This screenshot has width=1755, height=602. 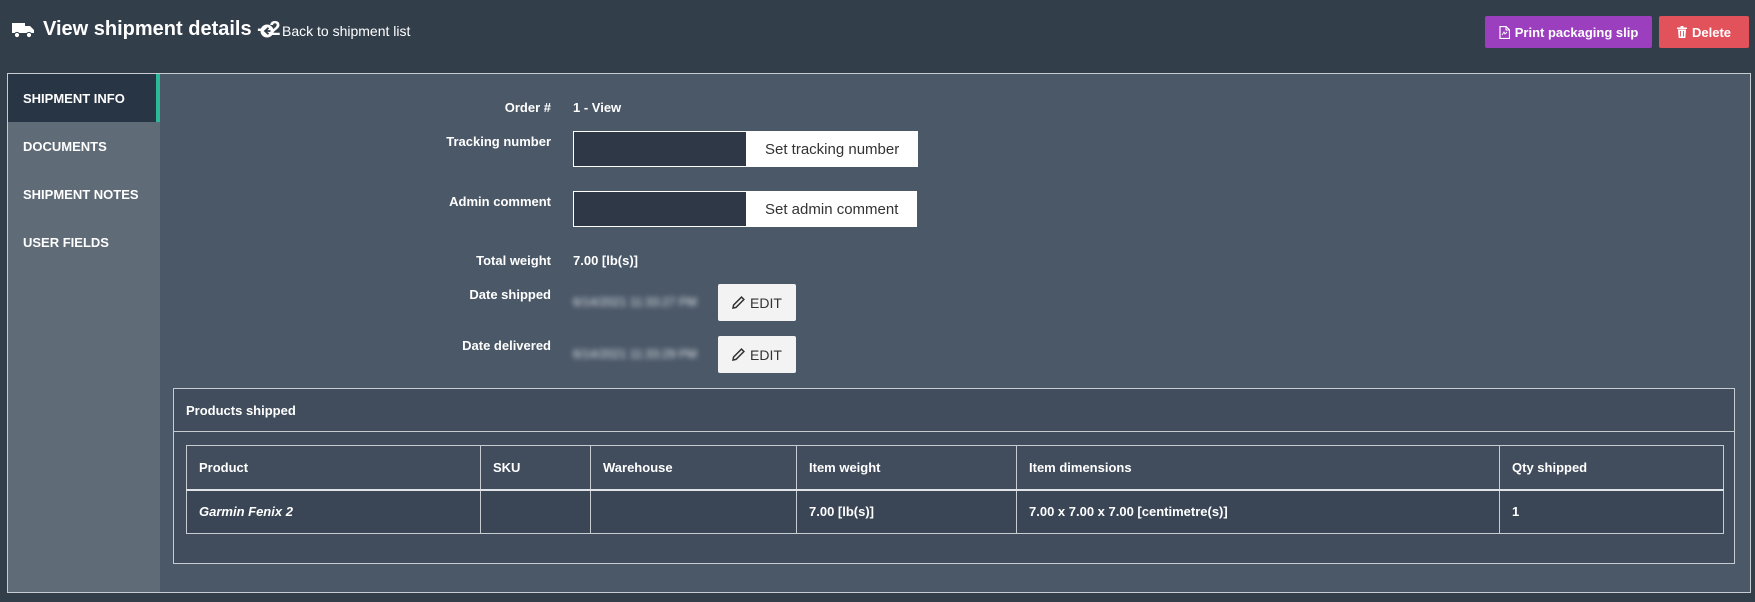 What do you see at coordinates (635, 354) in the screenshot?
I see `date-delivered-value: 6/14/2021 11:33:29 PM` at bounding box center [635, 354].